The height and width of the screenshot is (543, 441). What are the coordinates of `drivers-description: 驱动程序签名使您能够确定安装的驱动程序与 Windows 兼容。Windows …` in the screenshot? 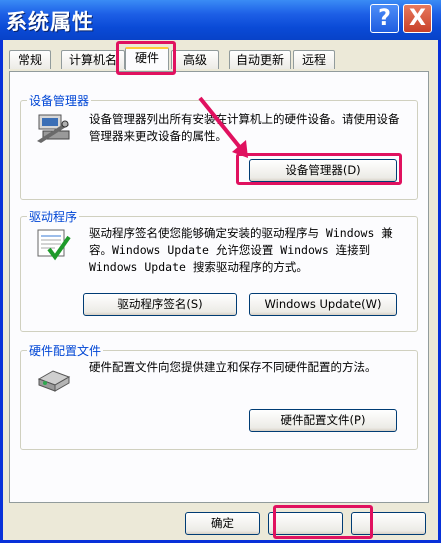 It's located at (241, 250).